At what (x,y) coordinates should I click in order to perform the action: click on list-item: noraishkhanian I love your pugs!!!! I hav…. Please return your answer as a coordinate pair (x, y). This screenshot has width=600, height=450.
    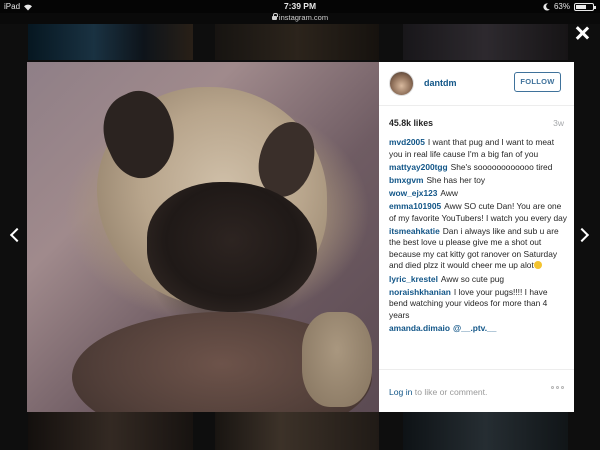
    Looking at the image, I should click on (478, 304).